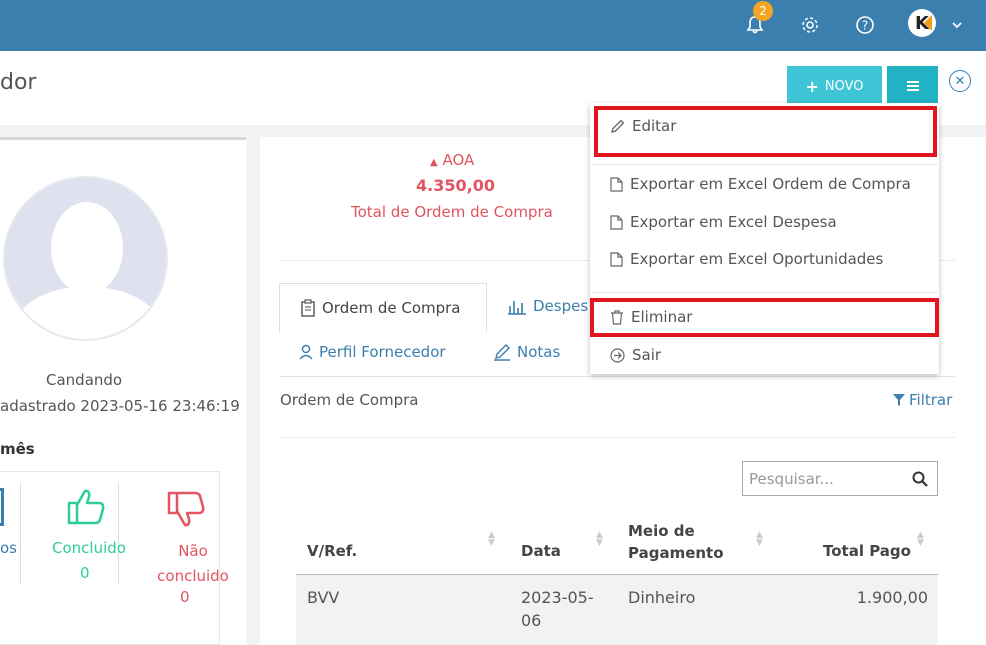 This screenshot has width=986, height=645. Describe the element at coordinates (829, 478) in the screenshot. I see `search-input` at that location.